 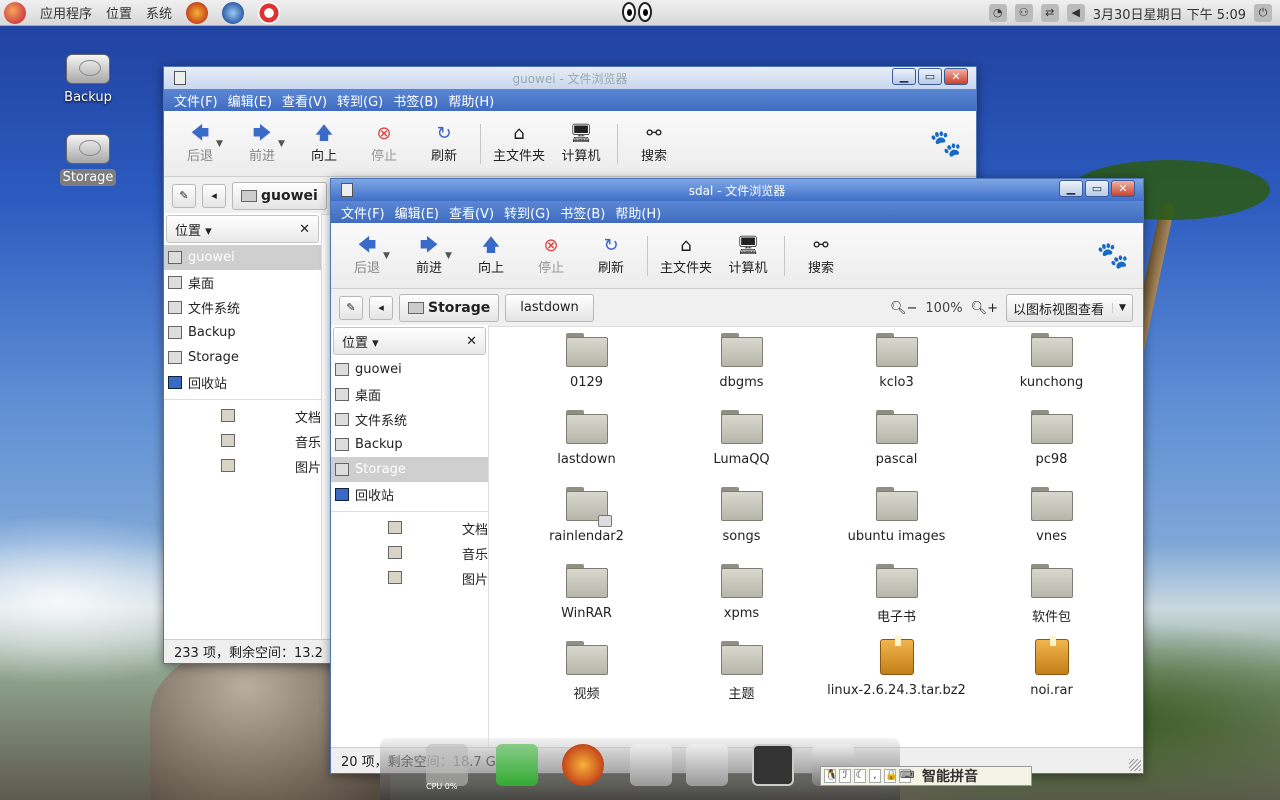 What do you see at coordinates (119, 12) in the screenshot?
I see `panel-menu-places: 位置` at bounding box center [119, 12].